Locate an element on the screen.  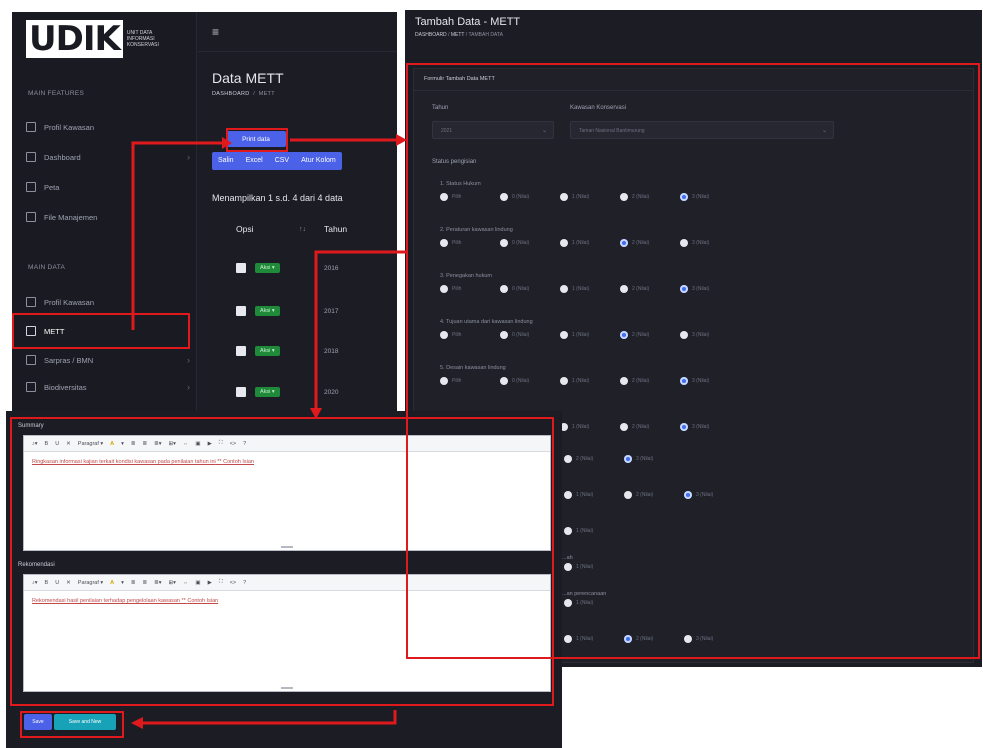
arrow-editors-to-save is located at coordinates (269, 717).